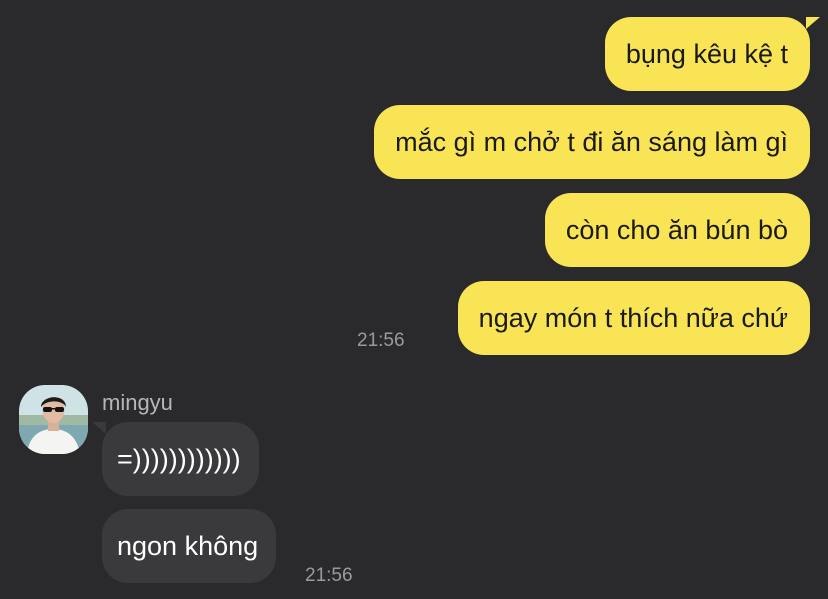 This screenshot has height=599, width=828. I want to click on outgoing-message: còn cho ăn bún bò, so click(677, 230).